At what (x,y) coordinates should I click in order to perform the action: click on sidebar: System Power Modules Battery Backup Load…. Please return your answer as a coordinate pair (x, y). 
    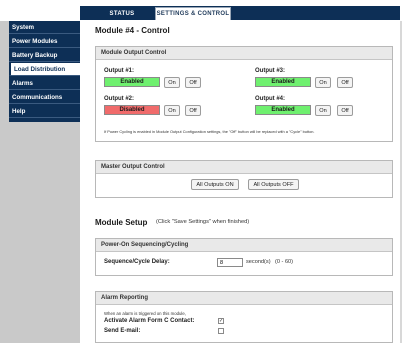
    Looking at the image, I should click on (44, 71).